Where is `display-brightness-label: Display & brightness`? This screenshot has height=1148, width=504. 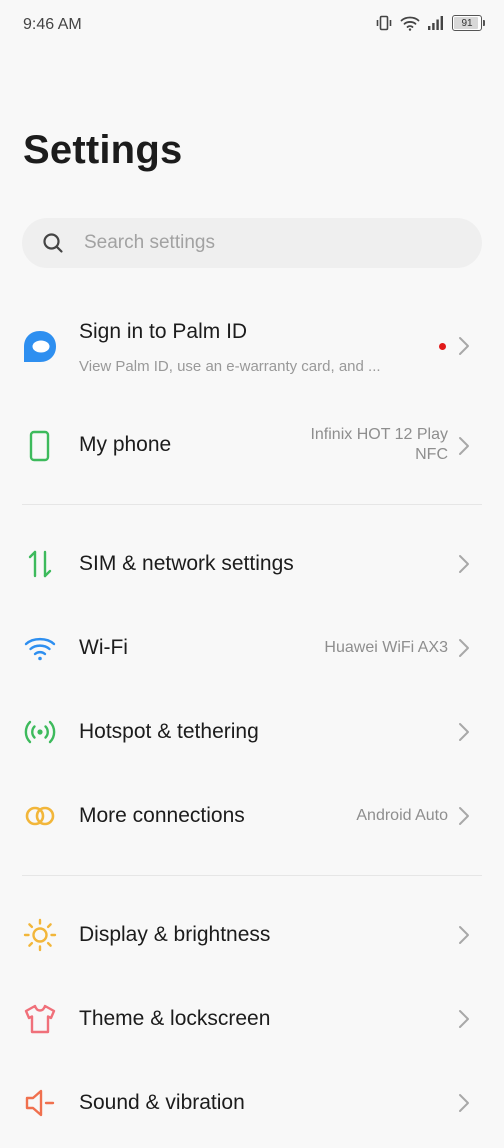
display-brightness-label: Display & brightness is located at coordinates (175, 934).